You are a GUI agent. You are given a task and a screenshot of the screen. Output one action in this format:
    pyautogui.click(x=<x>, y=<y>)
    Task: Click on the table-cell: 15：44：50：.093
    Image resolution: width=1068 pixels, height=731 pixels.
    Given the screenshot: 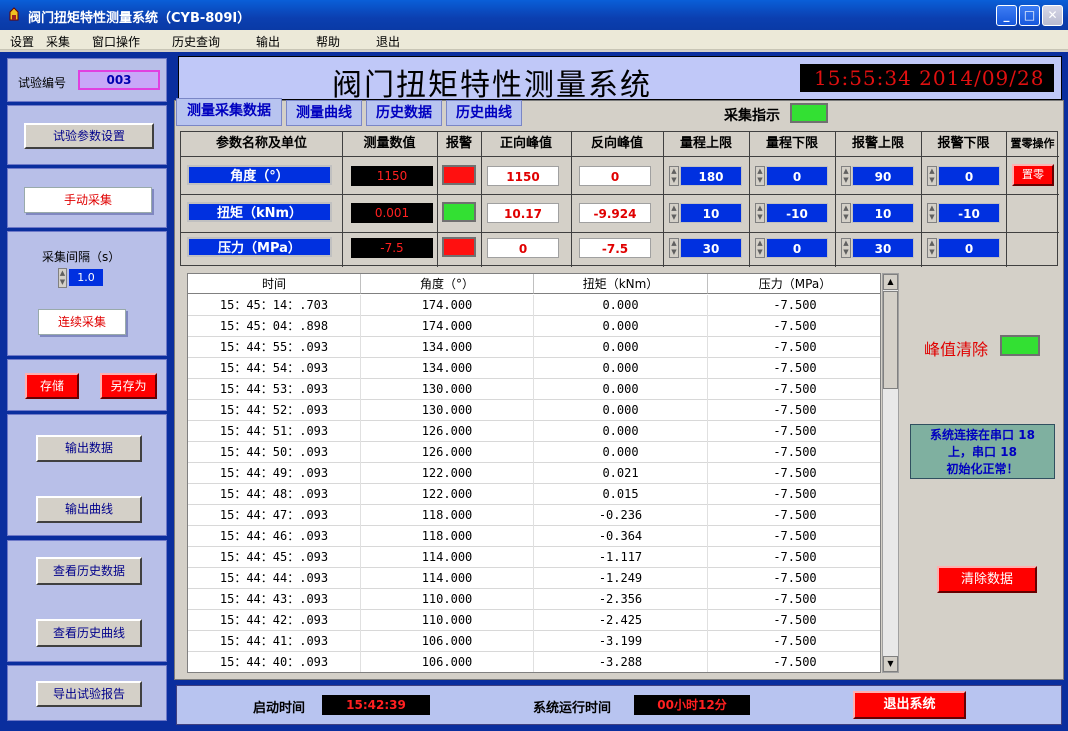 What is the action you would take?
    pyautogui.click(x=274, y=452)
    